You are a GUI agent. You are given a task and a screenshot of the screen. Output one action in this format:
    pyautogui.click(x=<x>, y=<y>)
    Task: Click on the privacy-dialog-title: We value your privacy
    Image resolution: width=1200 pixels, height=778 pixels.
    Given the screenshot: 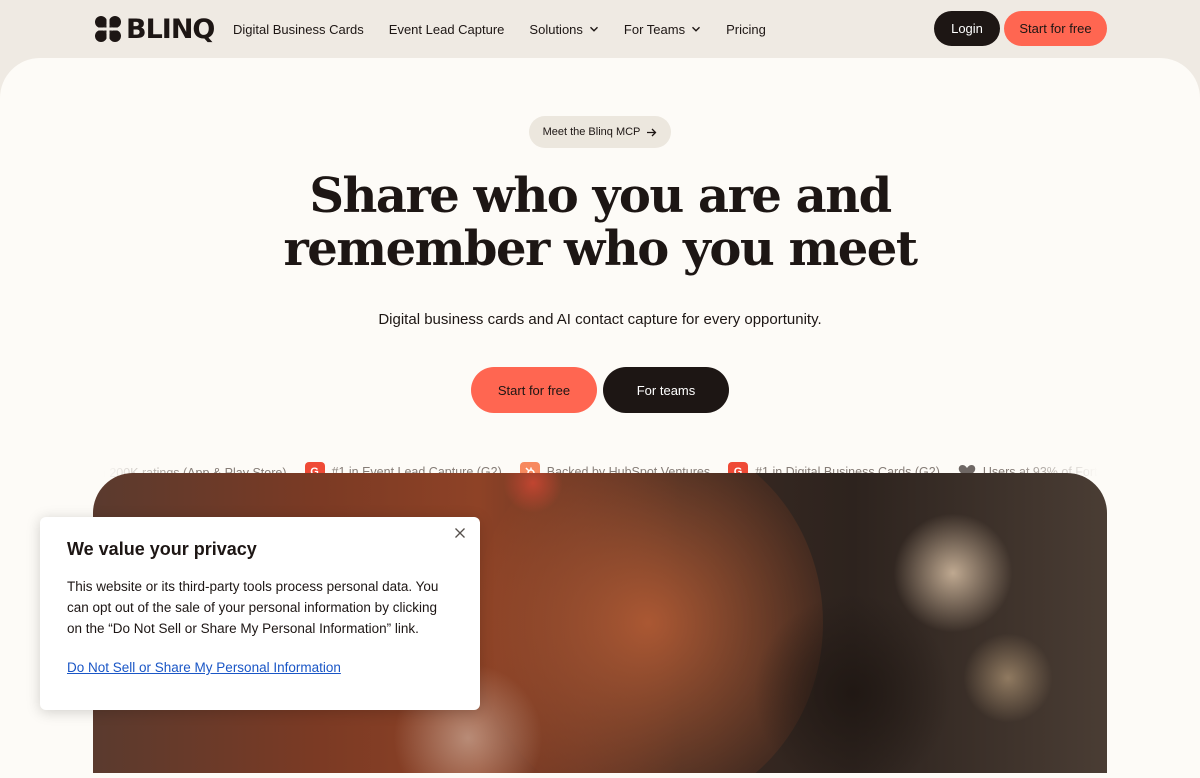 What is the action you would take?
    pyautogui.click(x=162, y=549)
    